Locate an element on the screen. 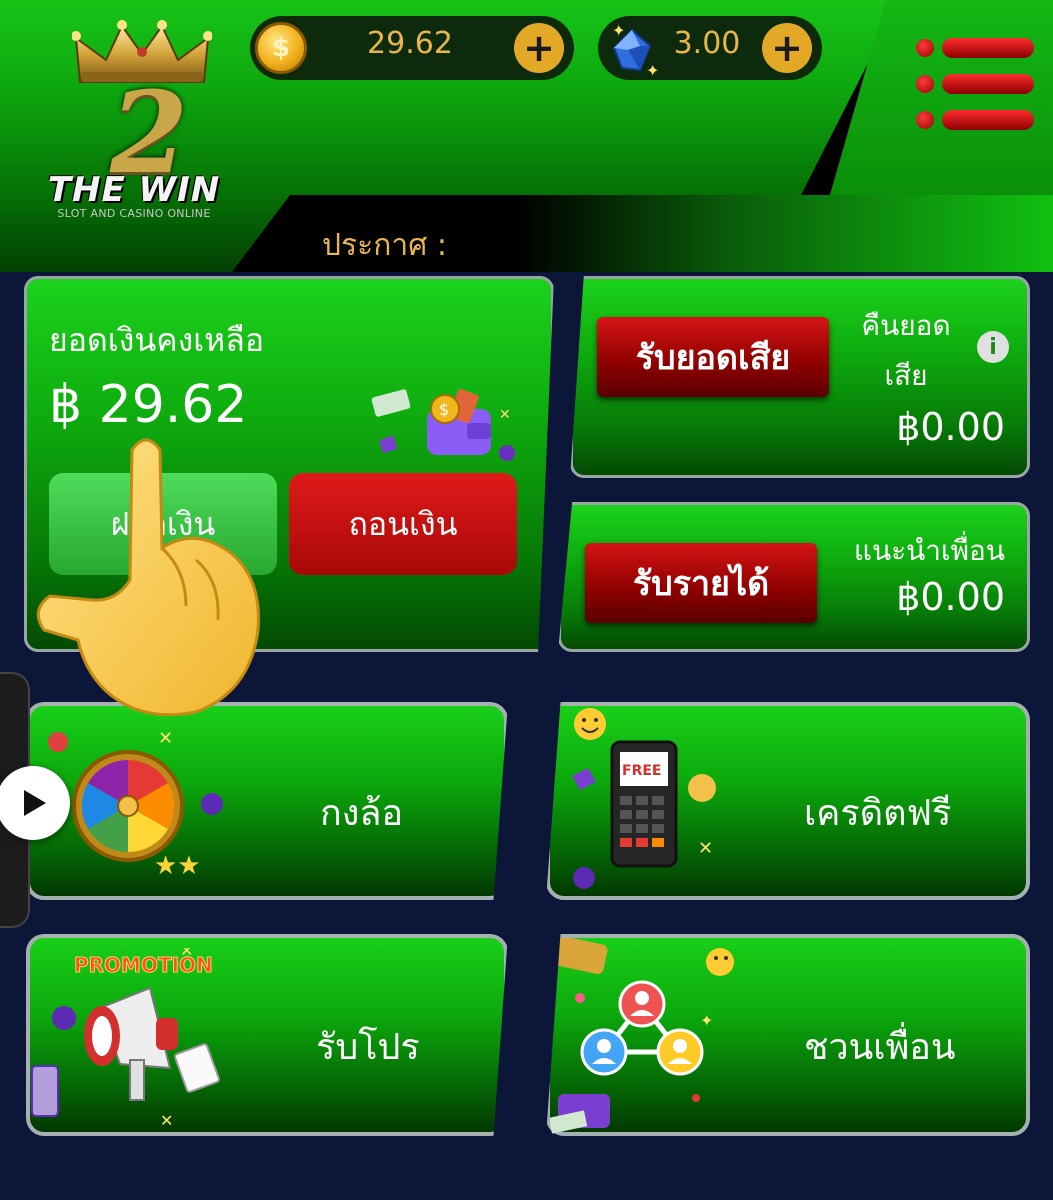  coin-balance-pill: $ 29.62 + is located at coordinates (412, 48).